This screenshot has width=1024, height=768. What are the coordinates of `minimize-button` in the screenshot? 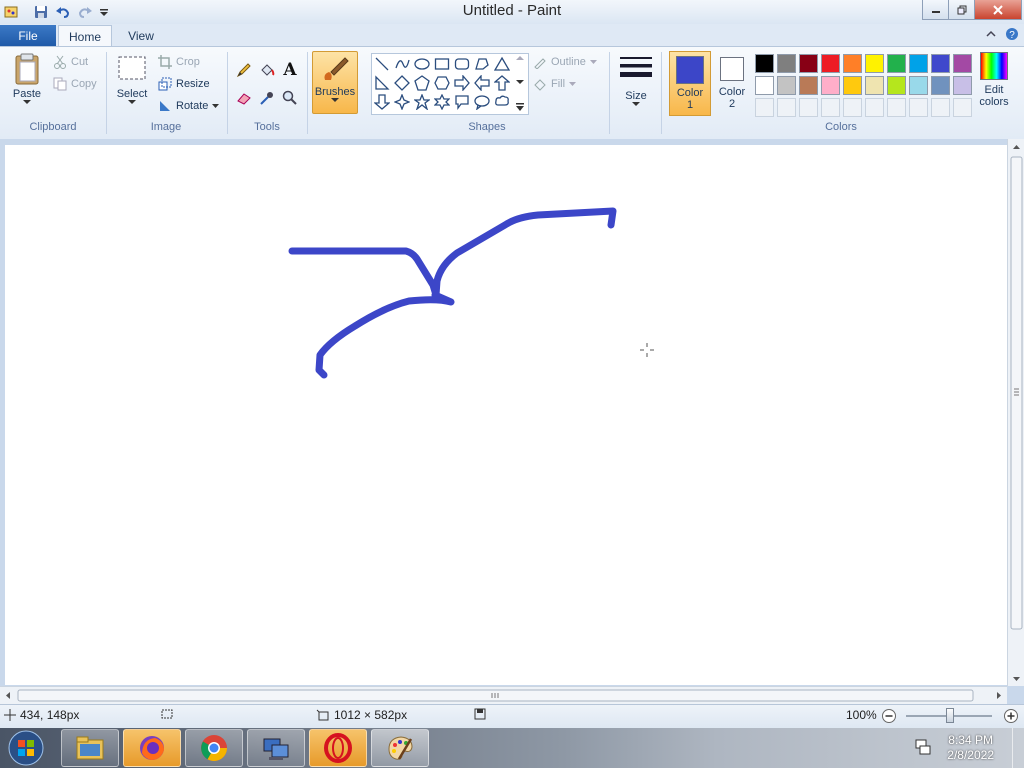 It's located at (936, 10).